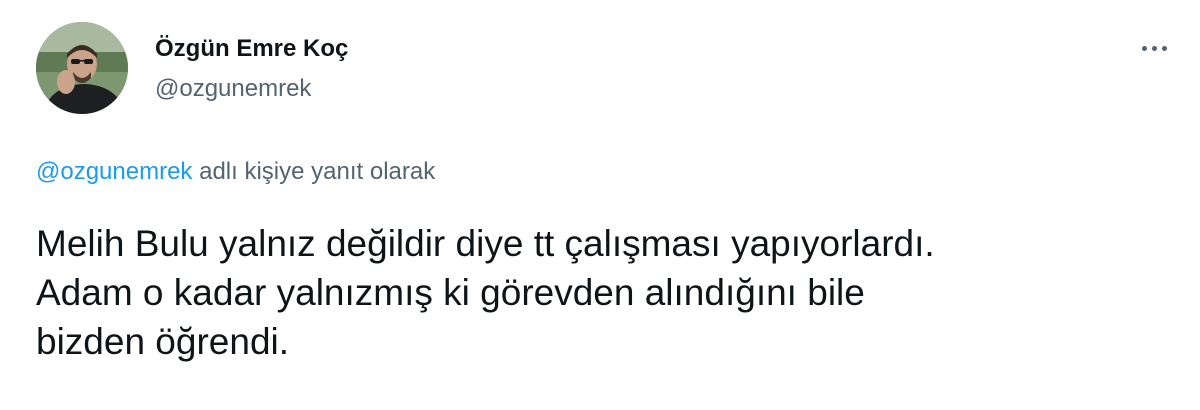  Describe the element at coordinates (317, 171) in the screenshot. I see `reply-context-text: adlı kişiye yanıt olarak` at that location.